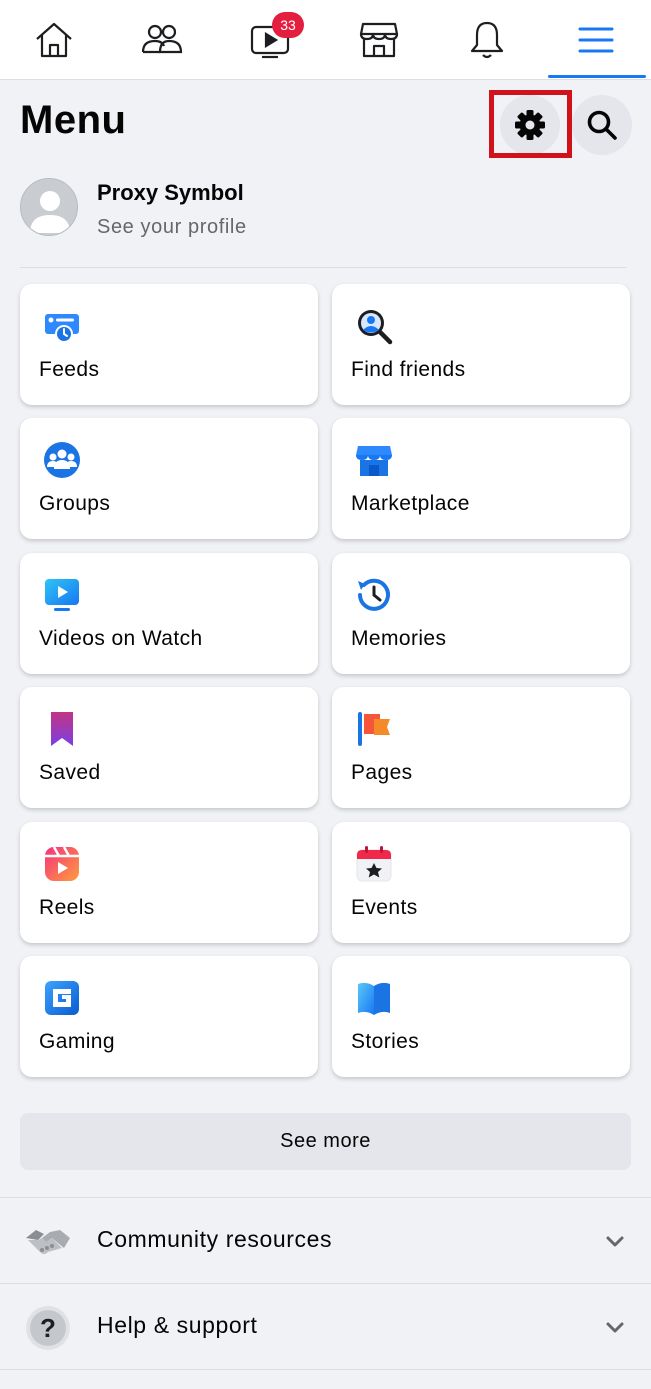 This screenshot has width=651, height=1389. Describe the element at coordinates (270, 40) in the screenshot. I see `nav-watch` at that location.